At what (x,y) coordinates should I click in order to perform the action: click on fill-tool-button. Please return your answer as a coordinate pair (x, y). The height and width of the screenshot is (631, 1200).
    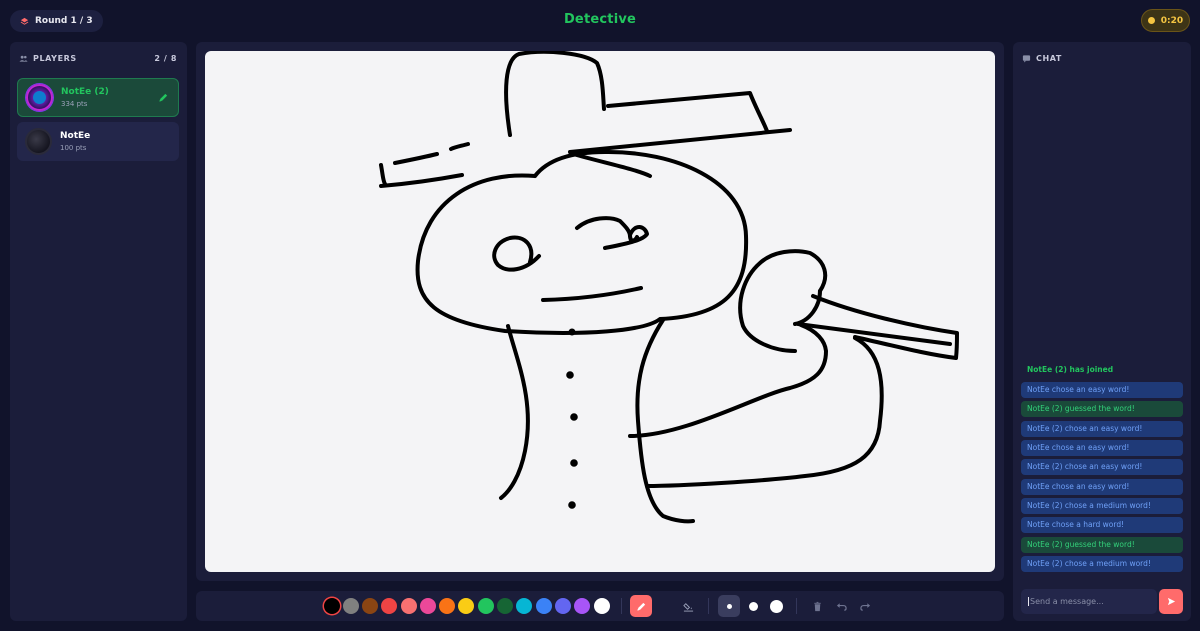
    Looking at the image, I should click on (688, 606).